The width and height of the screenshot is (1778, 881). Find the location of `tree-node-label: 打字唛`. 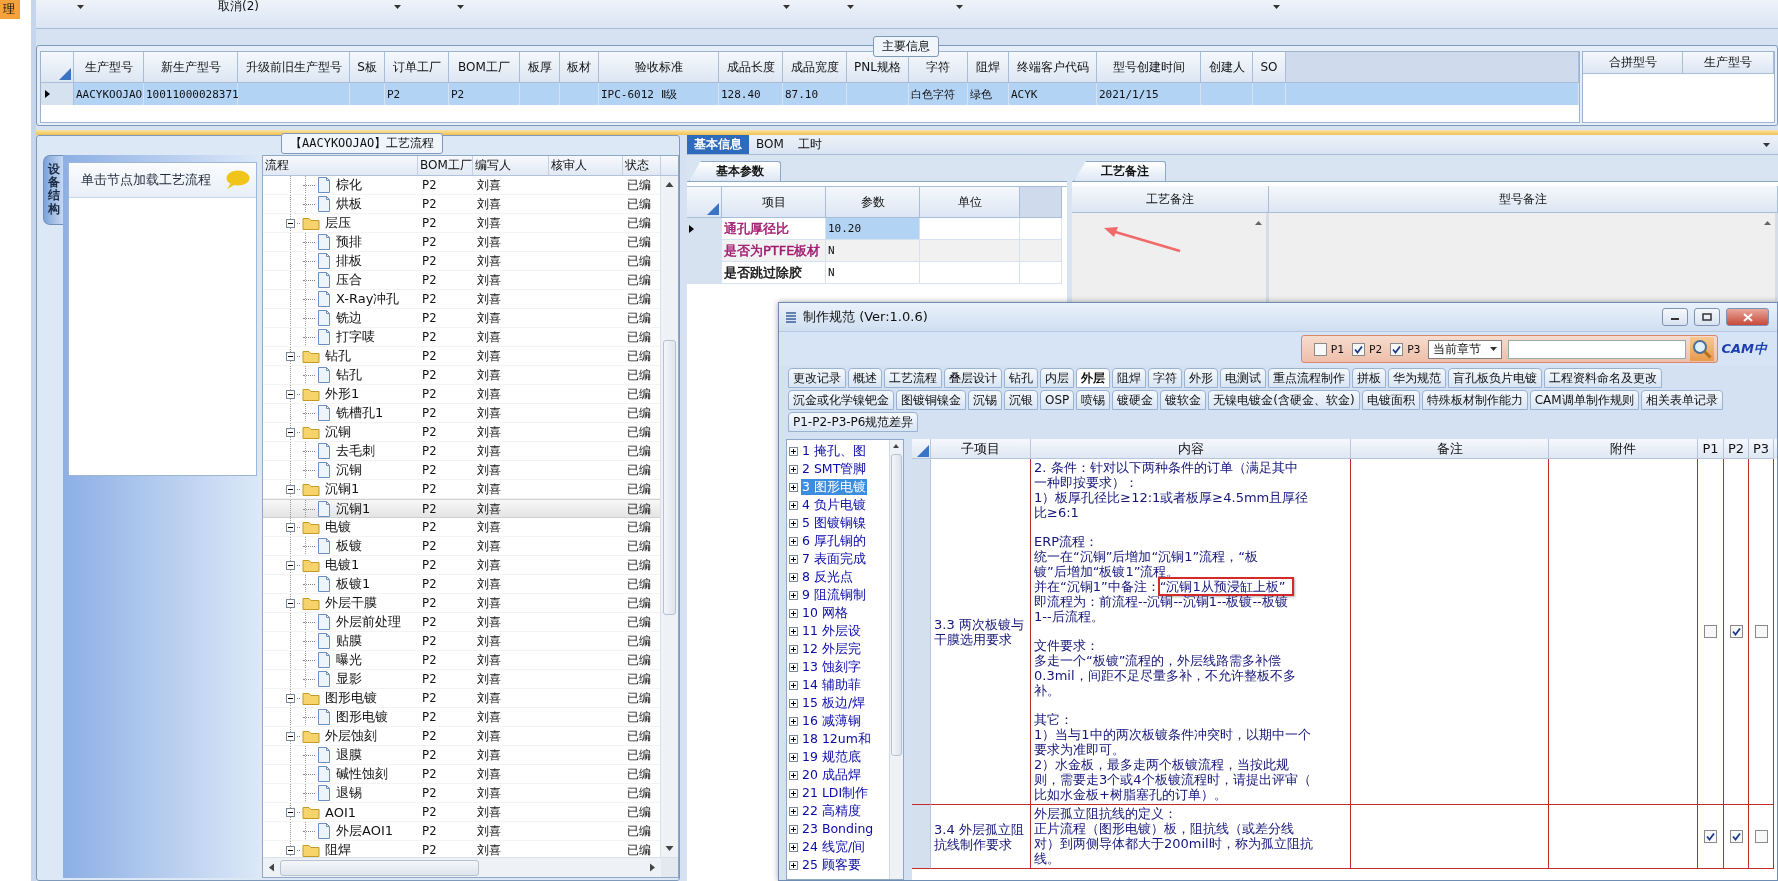

tree-node-label: 打字唛 is located at coordinates (355, 337).